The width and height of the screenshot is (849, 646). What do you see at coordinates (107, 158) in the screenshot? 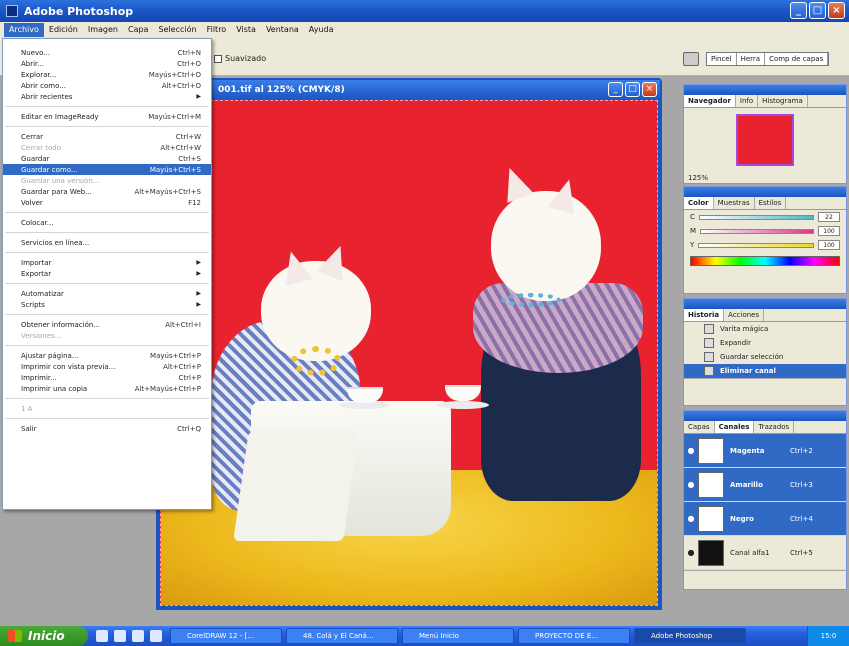
I see `file-menu-item: Guardar Ctrl+S` at bounding box center [107, 158].